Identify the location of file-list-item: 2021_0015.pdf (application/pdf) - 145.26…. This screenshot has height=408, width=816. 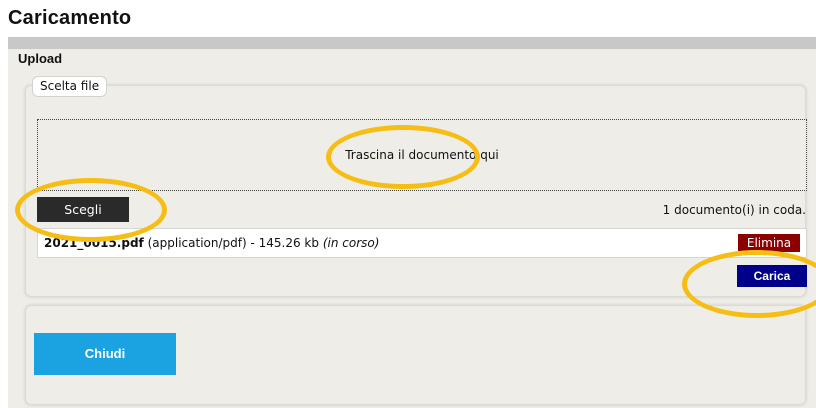
(422, 243).